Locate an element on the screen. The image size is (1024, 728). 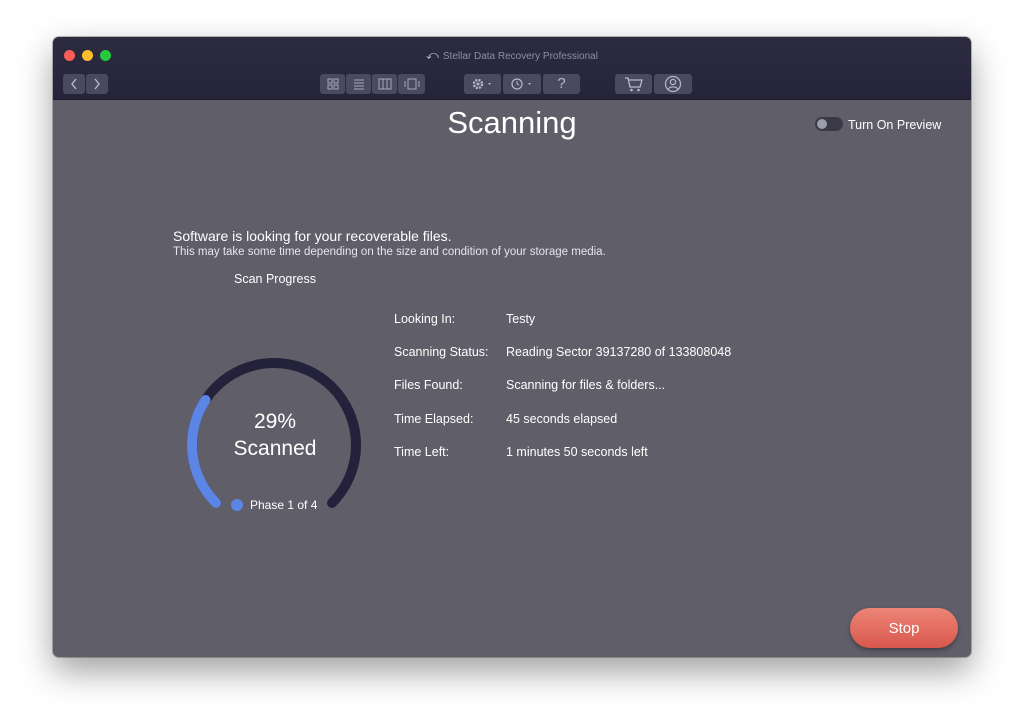
toggle-knob is located at coordinates (822, 124).